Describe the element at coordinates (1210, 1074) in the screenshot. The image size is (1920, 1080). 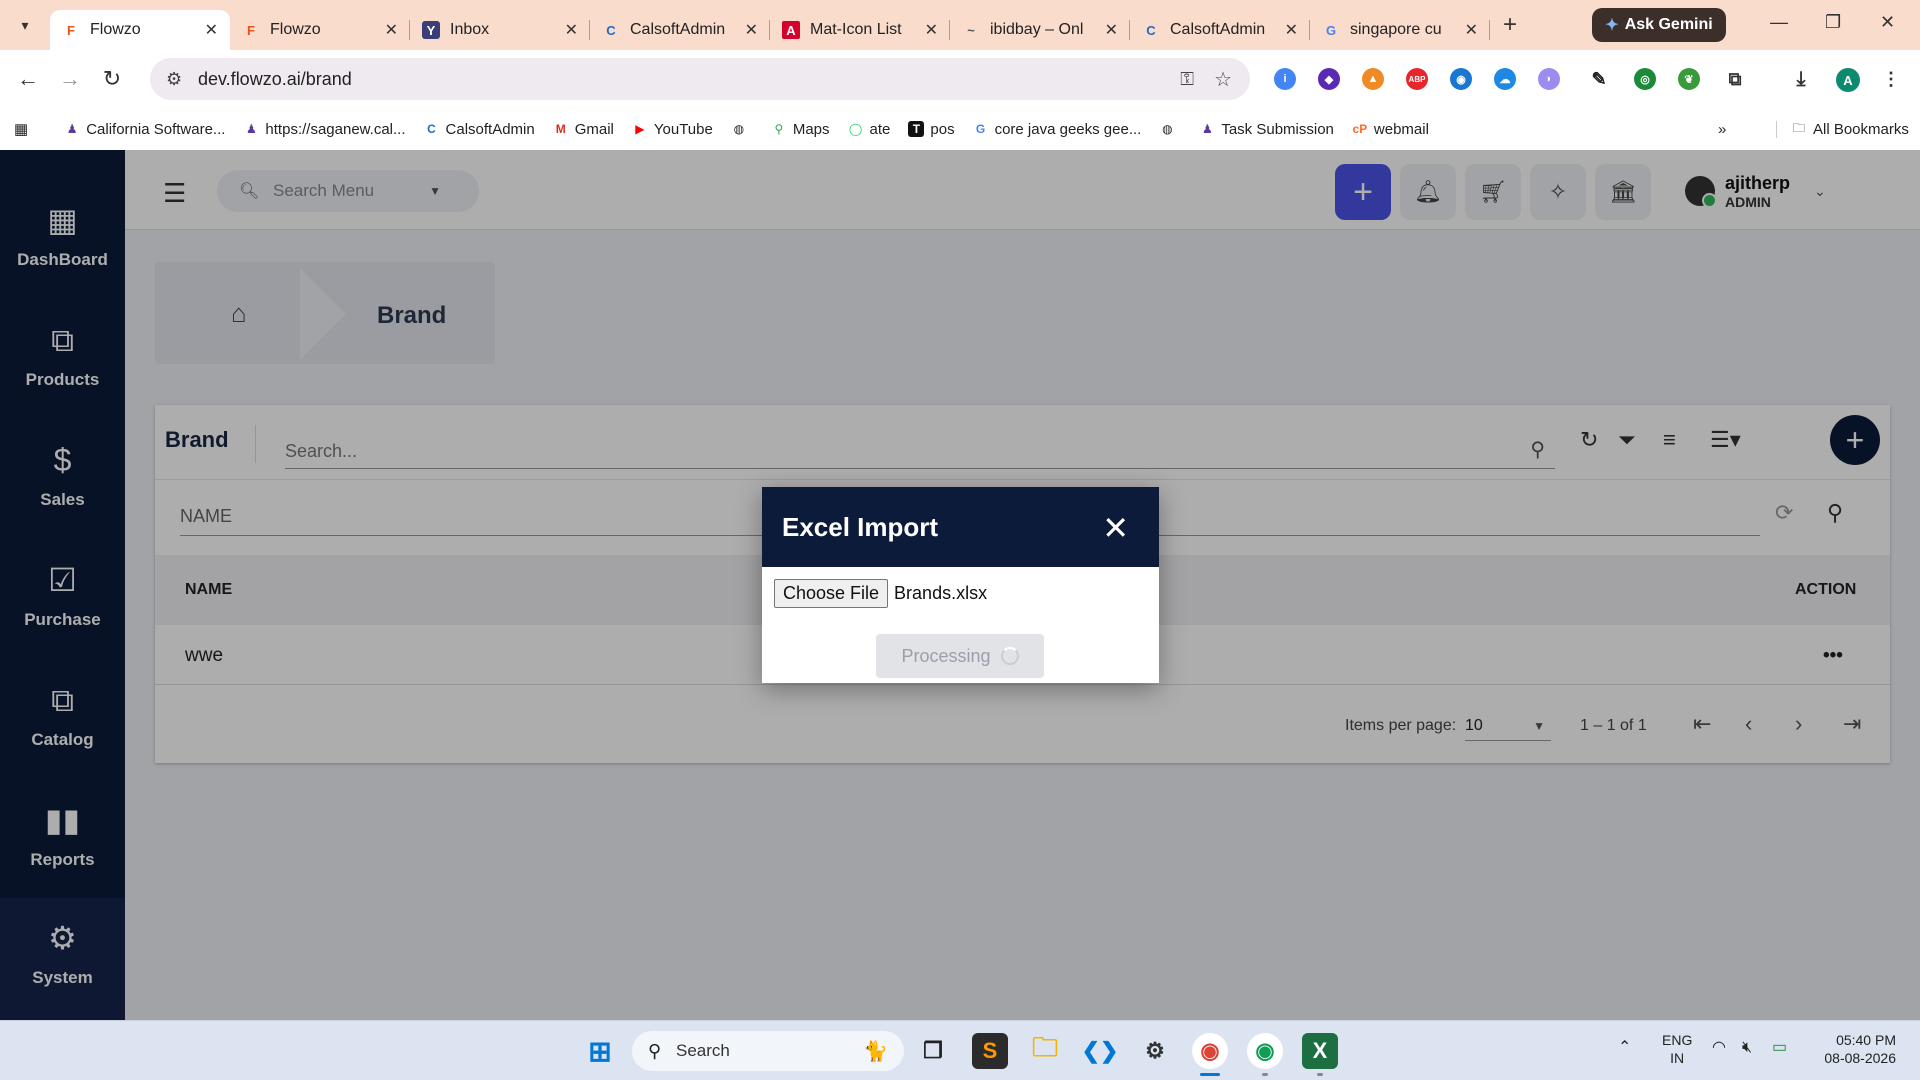
I see `active-app-indicator` at that location.